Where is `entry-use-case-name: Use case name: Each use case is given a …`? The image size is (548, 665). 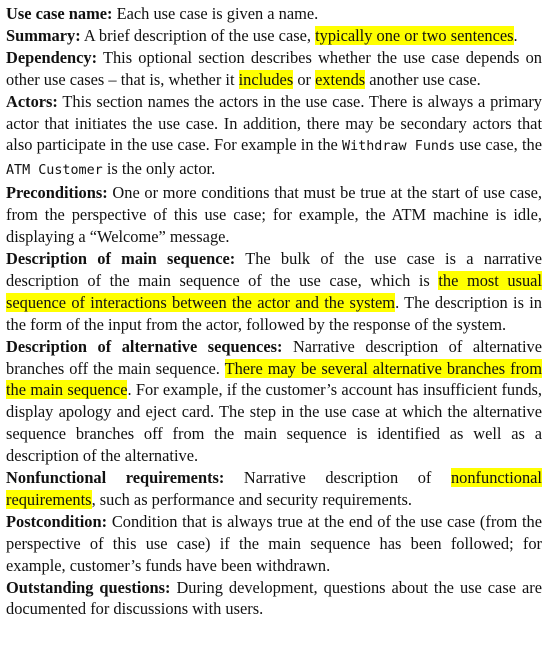 entry-use-case-name: Use case name: Each use case is given a … is located at coordinates (274, 14).